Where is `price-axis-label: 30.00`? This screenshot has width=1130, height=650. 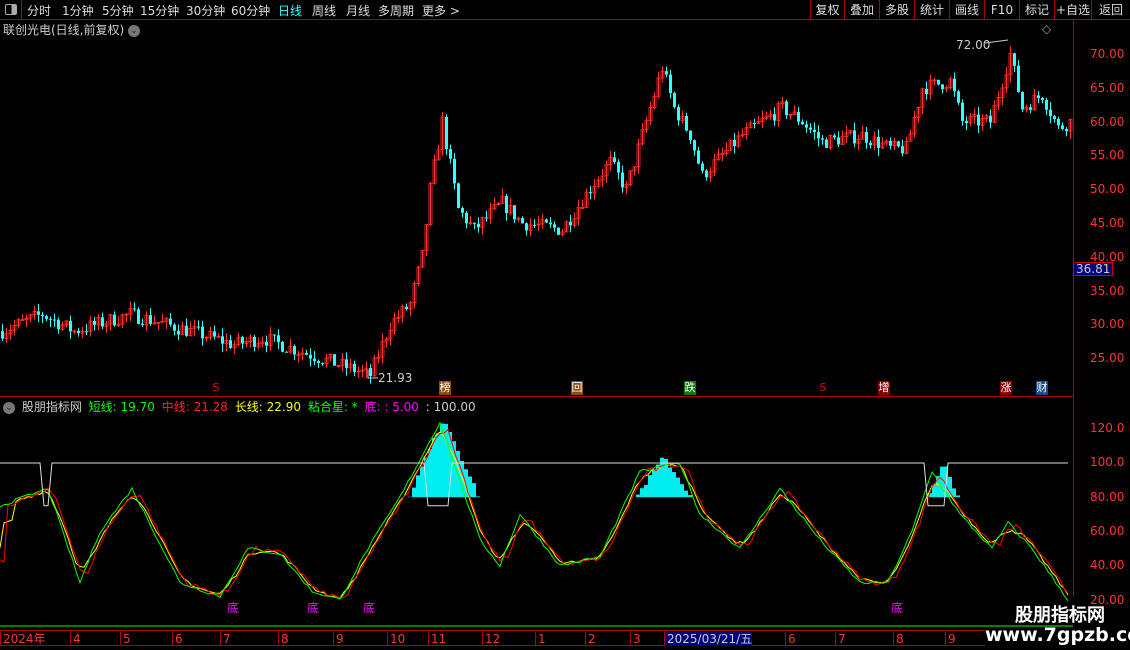
price-axis-label: 30.00 is located at coordinates (1107, 324).